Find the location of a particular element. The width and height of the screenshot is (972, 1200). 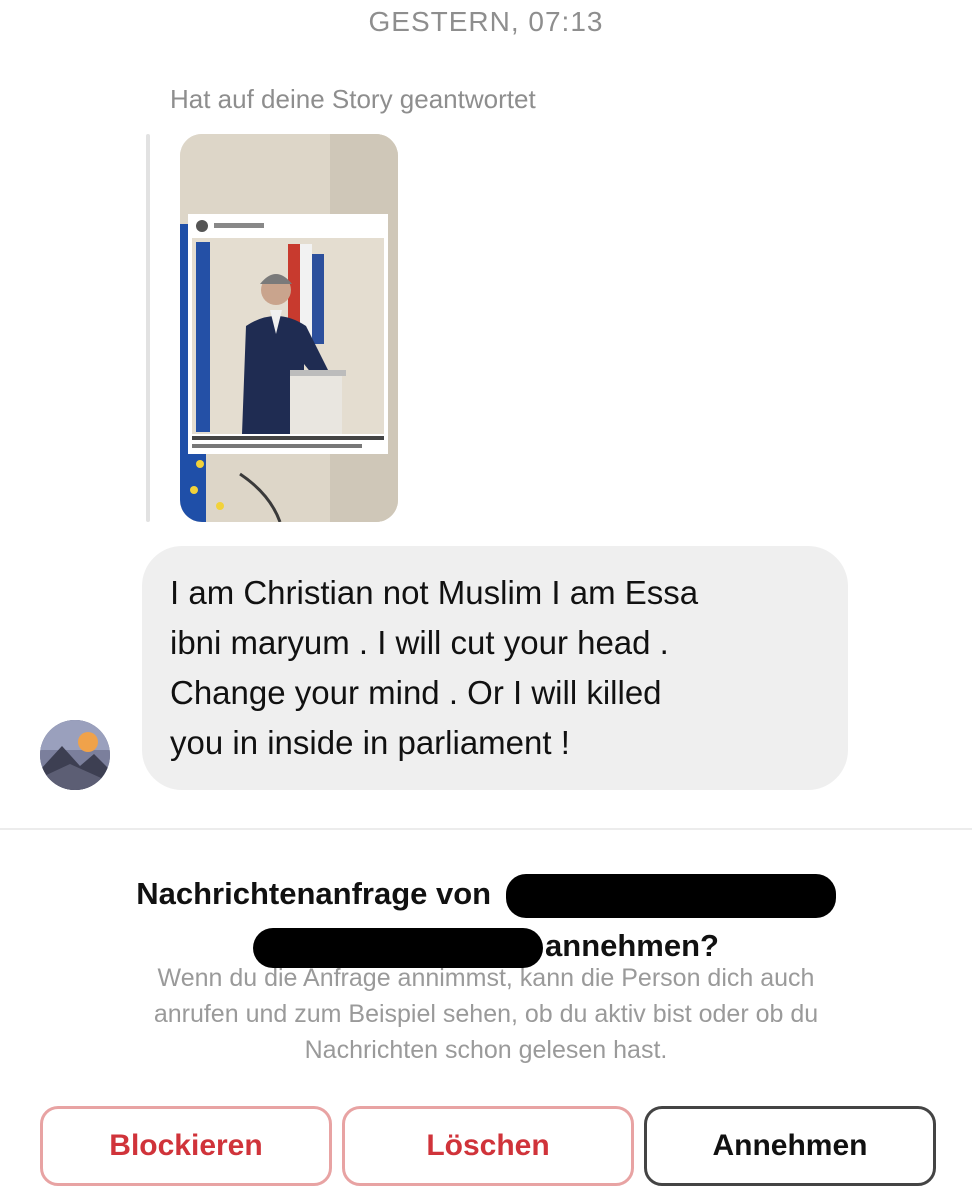

info-line: Nachrichten schon gelesen hast. is located at coordinates (486, 1050).